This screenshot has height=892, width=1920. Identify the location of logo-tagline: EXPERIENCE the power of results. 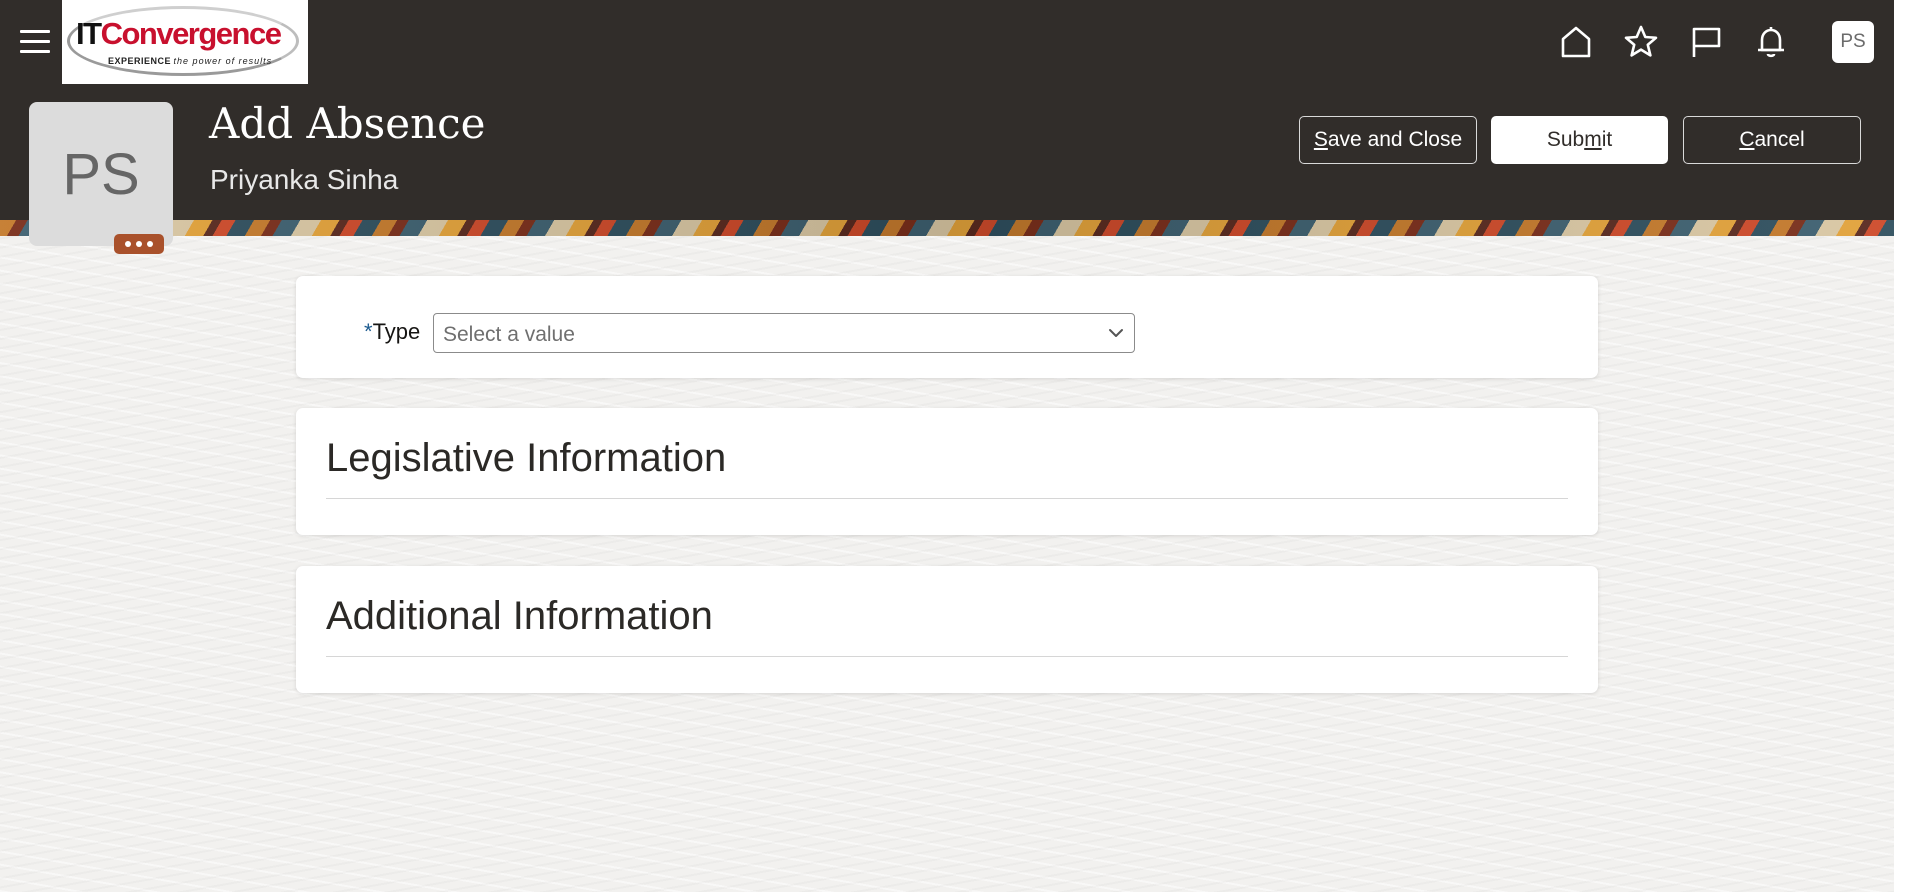
(190, 61).